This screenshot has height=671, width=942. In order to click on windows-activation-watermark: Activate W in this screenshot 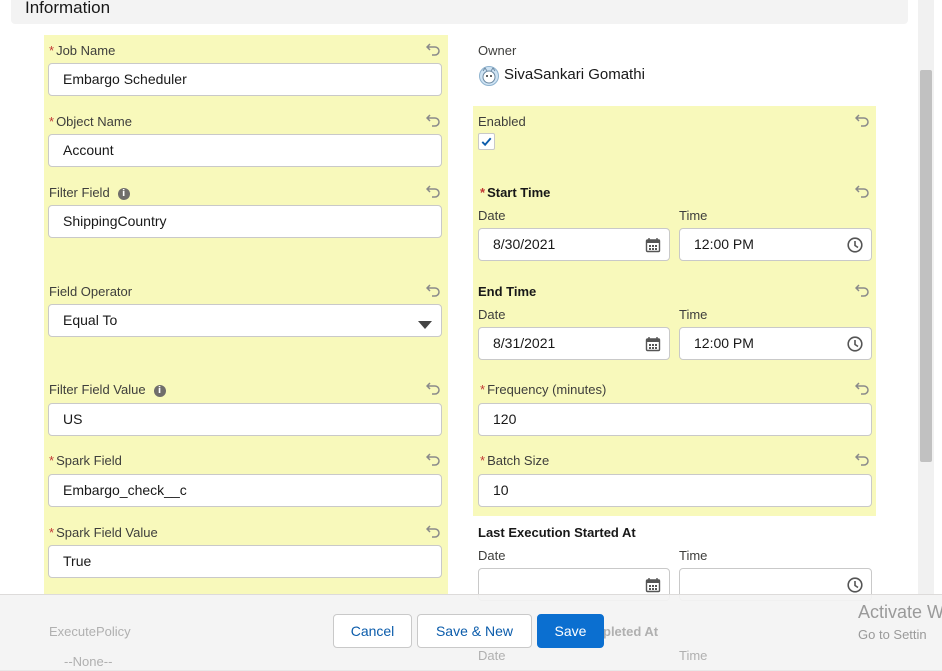, I will do `click(900, 612)`.